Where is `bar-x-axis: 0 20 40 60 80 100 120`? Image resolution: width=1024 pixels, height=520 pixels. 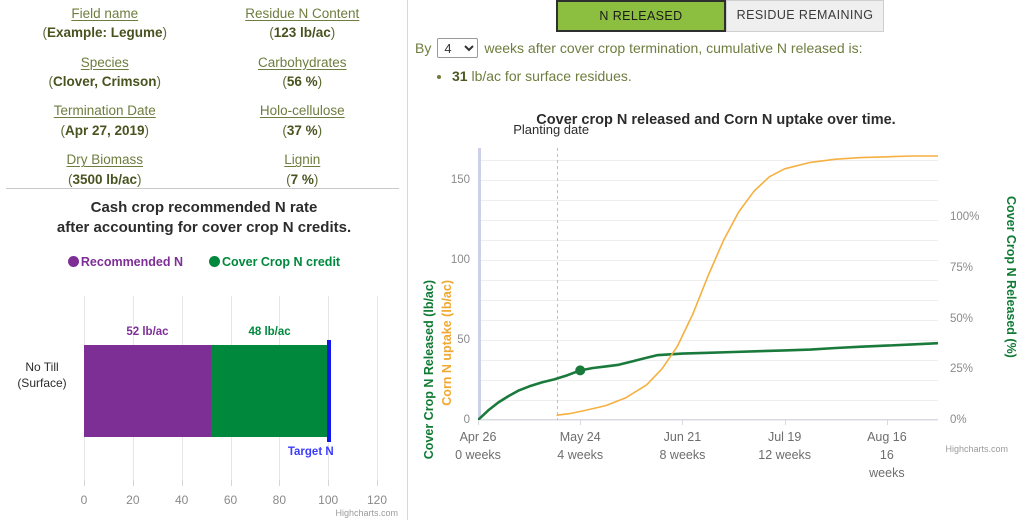 bar-x-axis: 0 20 40 60 80 100 120 is located at coordinates (233, 495).